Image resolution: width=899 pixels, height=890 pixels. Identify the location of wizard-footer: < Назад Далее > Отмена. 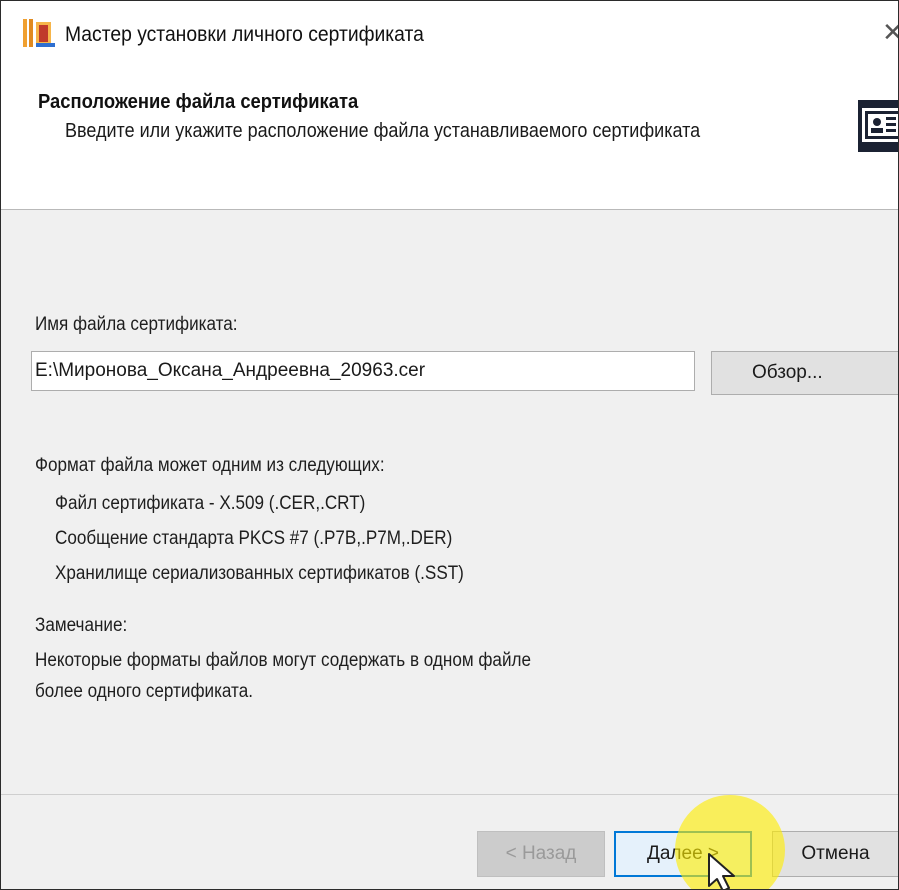
(449, 842).